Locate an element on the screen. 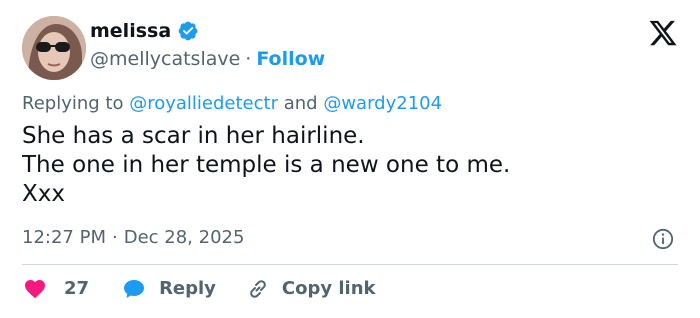 This screenshot has height=318, width=700. replying-to-prefix: Replying to is located at coordinates (73, 103).